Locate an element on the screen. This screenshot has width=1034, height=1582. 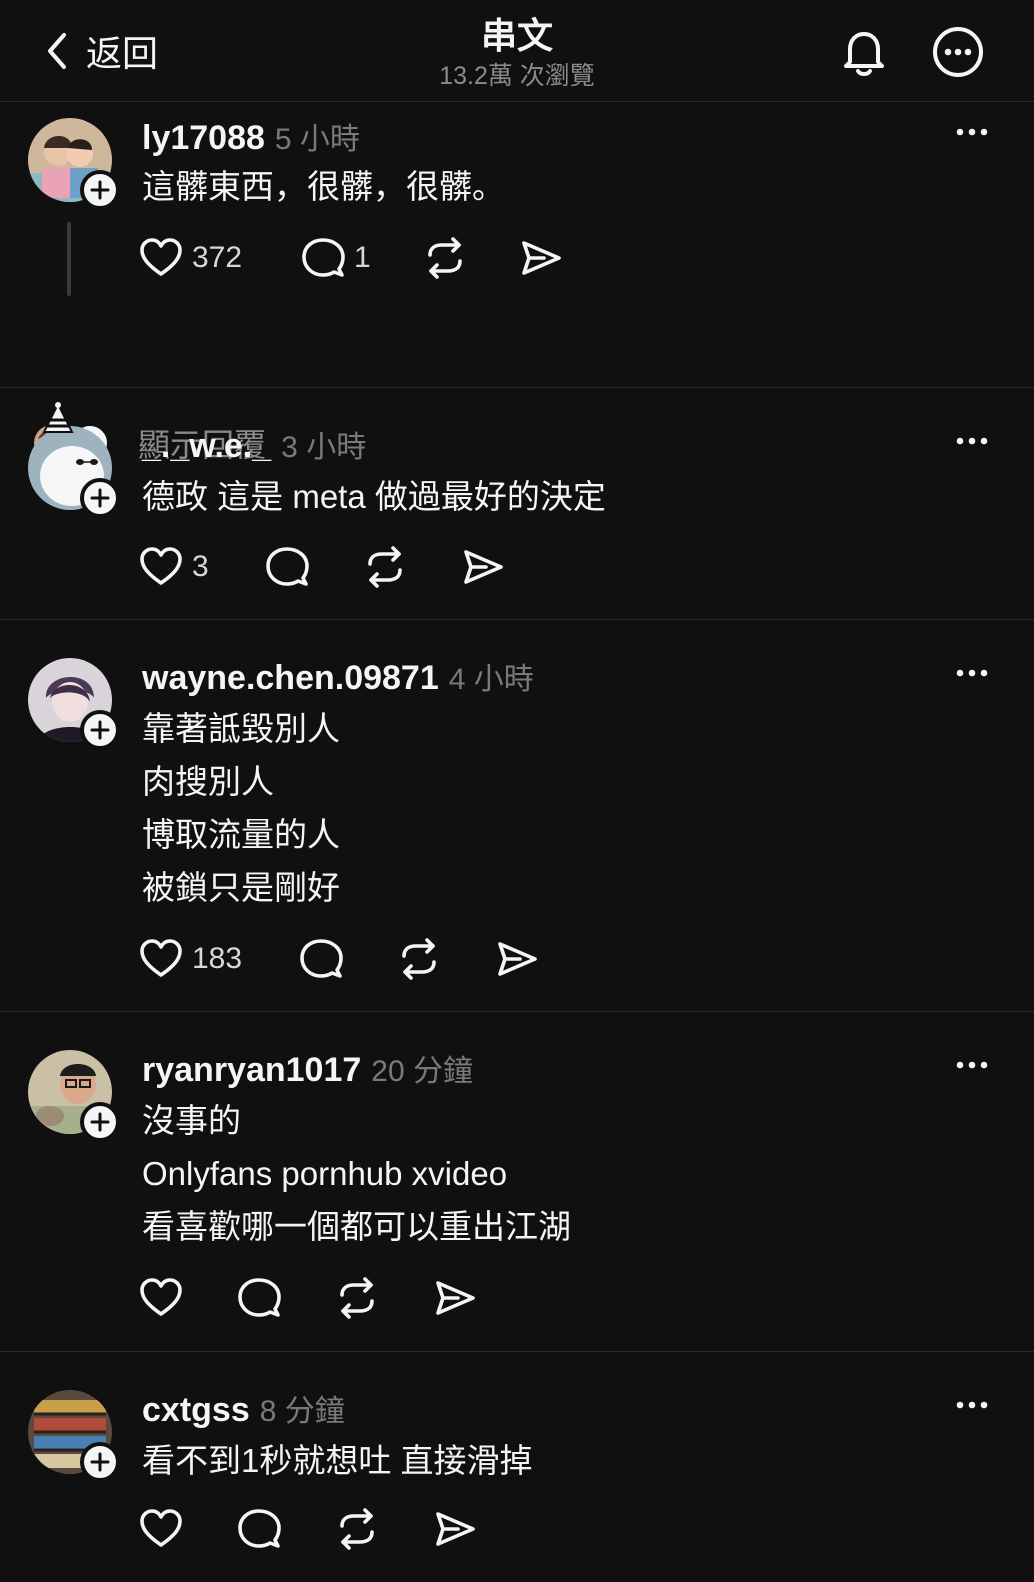
reply-count: 1 is located at coordinates (362, 257).